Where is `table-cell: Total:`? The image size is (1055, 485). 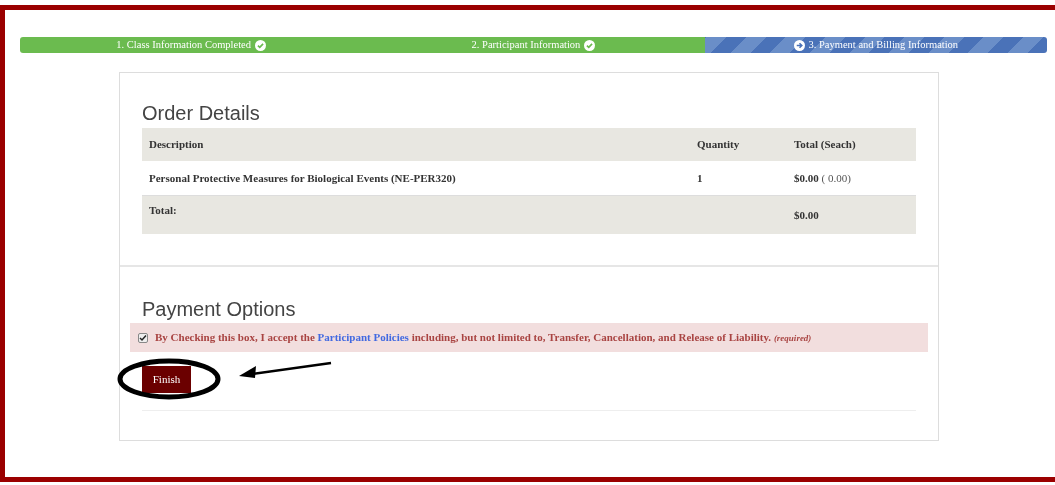 table-cell: Total: is located at coordinates (416, 214).